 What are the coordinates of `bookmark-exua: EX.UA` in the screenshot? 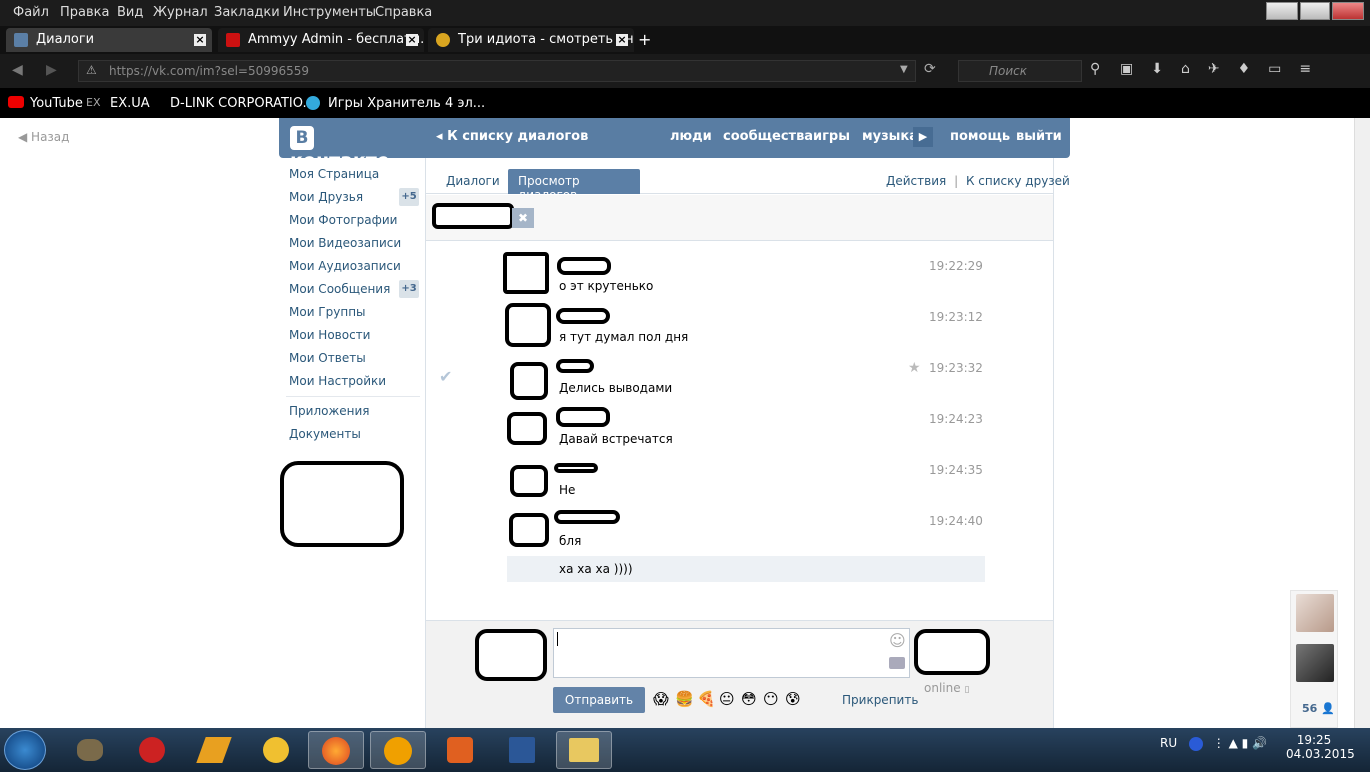 It's located at (130, 103).